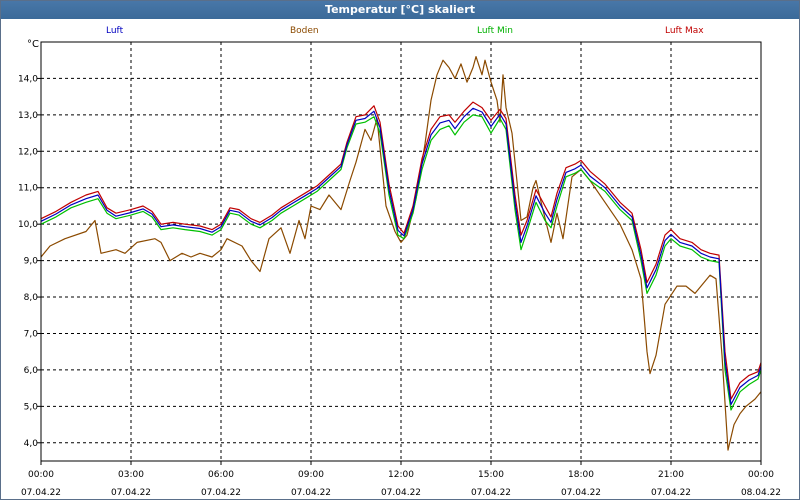 The image size is (800, 500). I want to click on y-tick-label: 5,0, so click(31, 407).